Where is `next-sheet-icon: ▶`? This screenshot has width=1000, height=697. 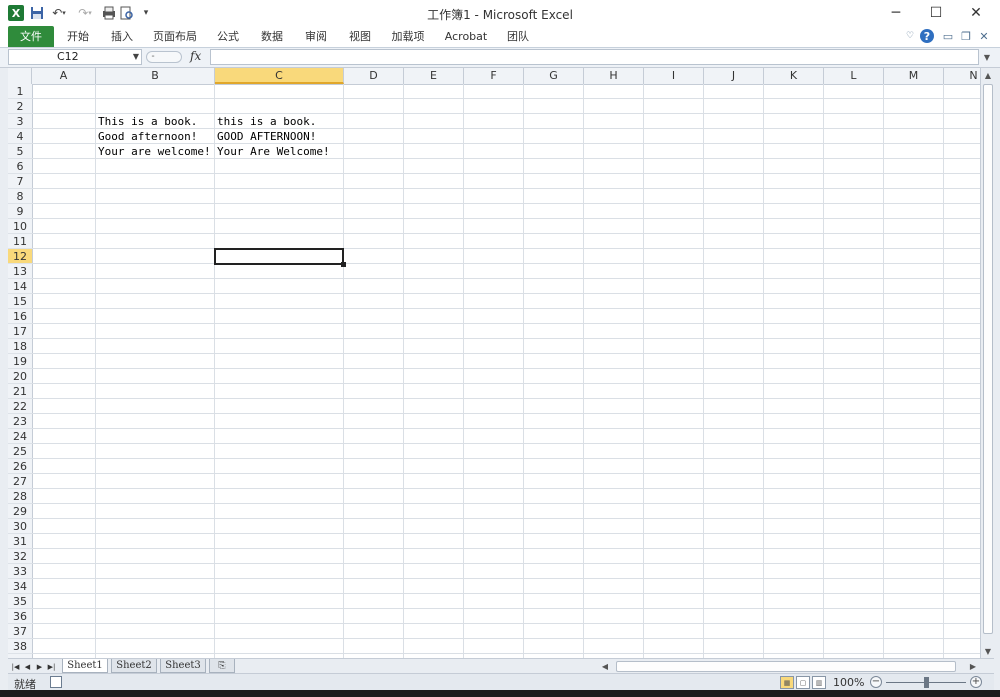 next-sheet-icon: ▶ is located at coordinates (39, 666).